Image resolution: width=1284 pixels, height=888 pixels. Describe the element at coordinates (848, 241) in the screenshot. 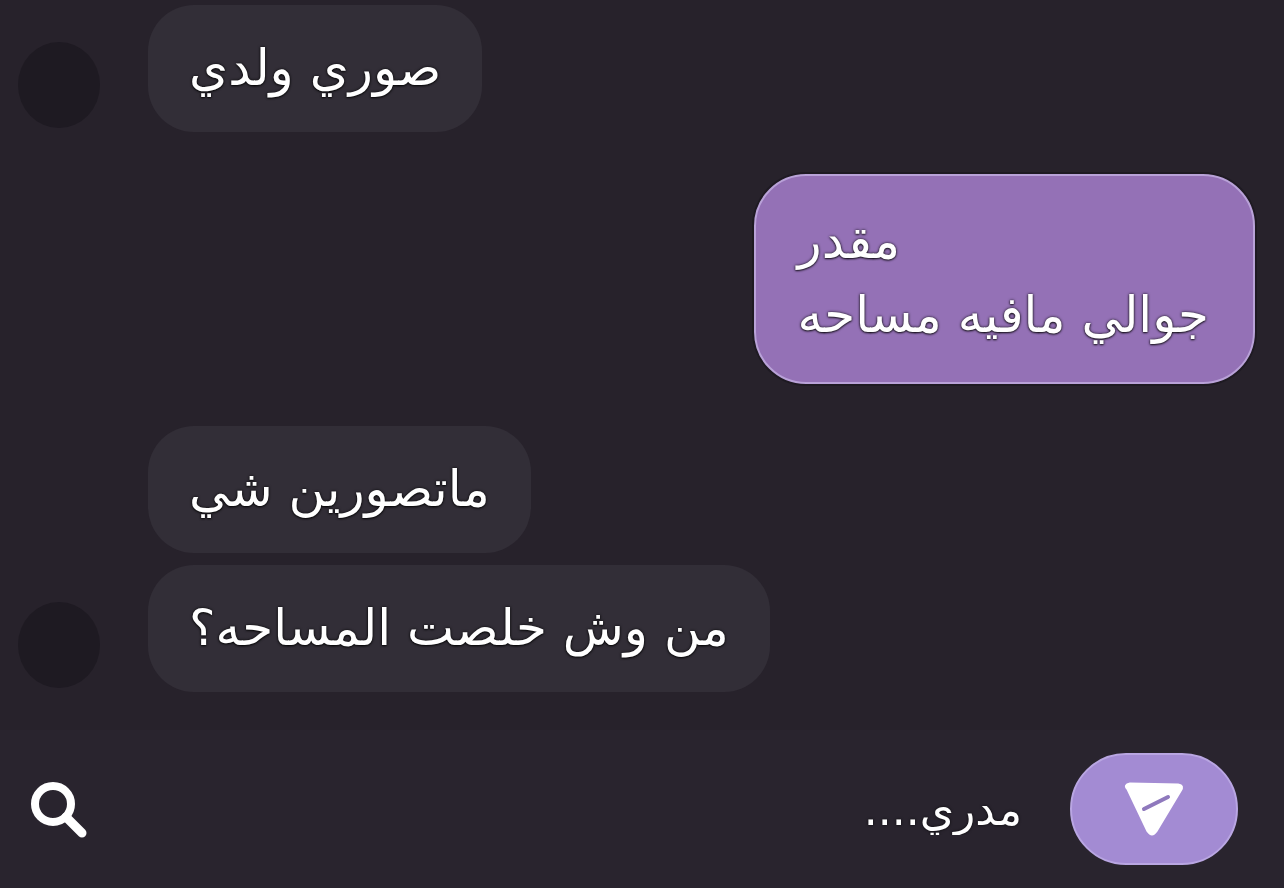

I see `message-text: مقدر` at that location.